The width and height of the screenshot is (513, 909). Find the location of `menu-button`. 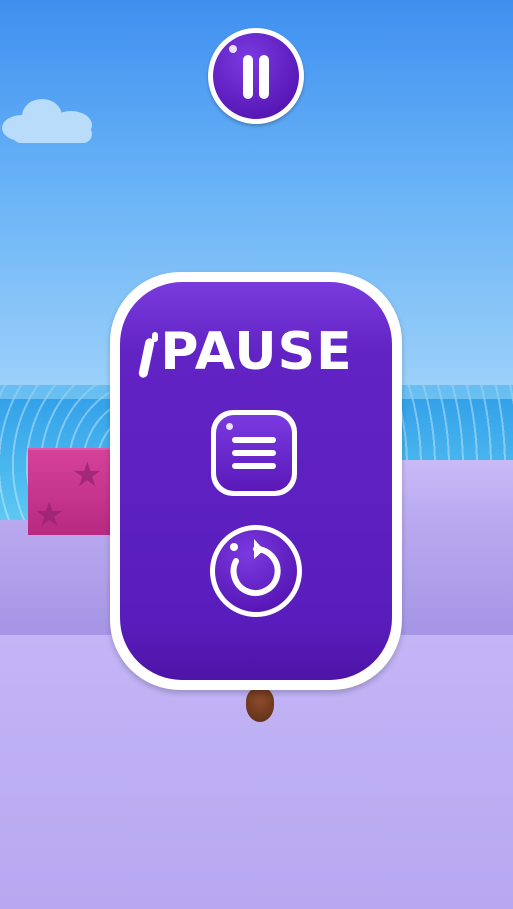

menu-button is located at coordinates (254, 453).